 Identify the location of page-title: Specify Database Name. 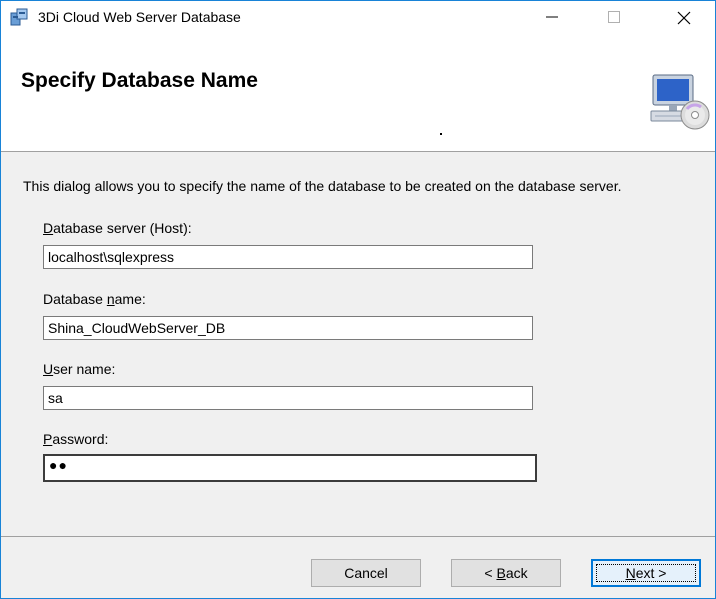
(139, 80).